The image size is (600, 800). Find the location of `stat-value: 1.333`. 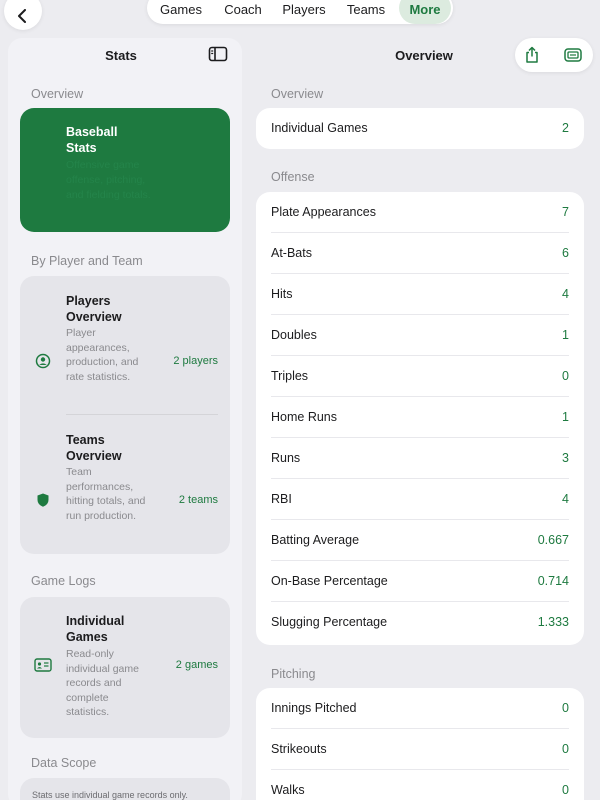

stat-value: 1.333 is located at coordinates (553, 622).